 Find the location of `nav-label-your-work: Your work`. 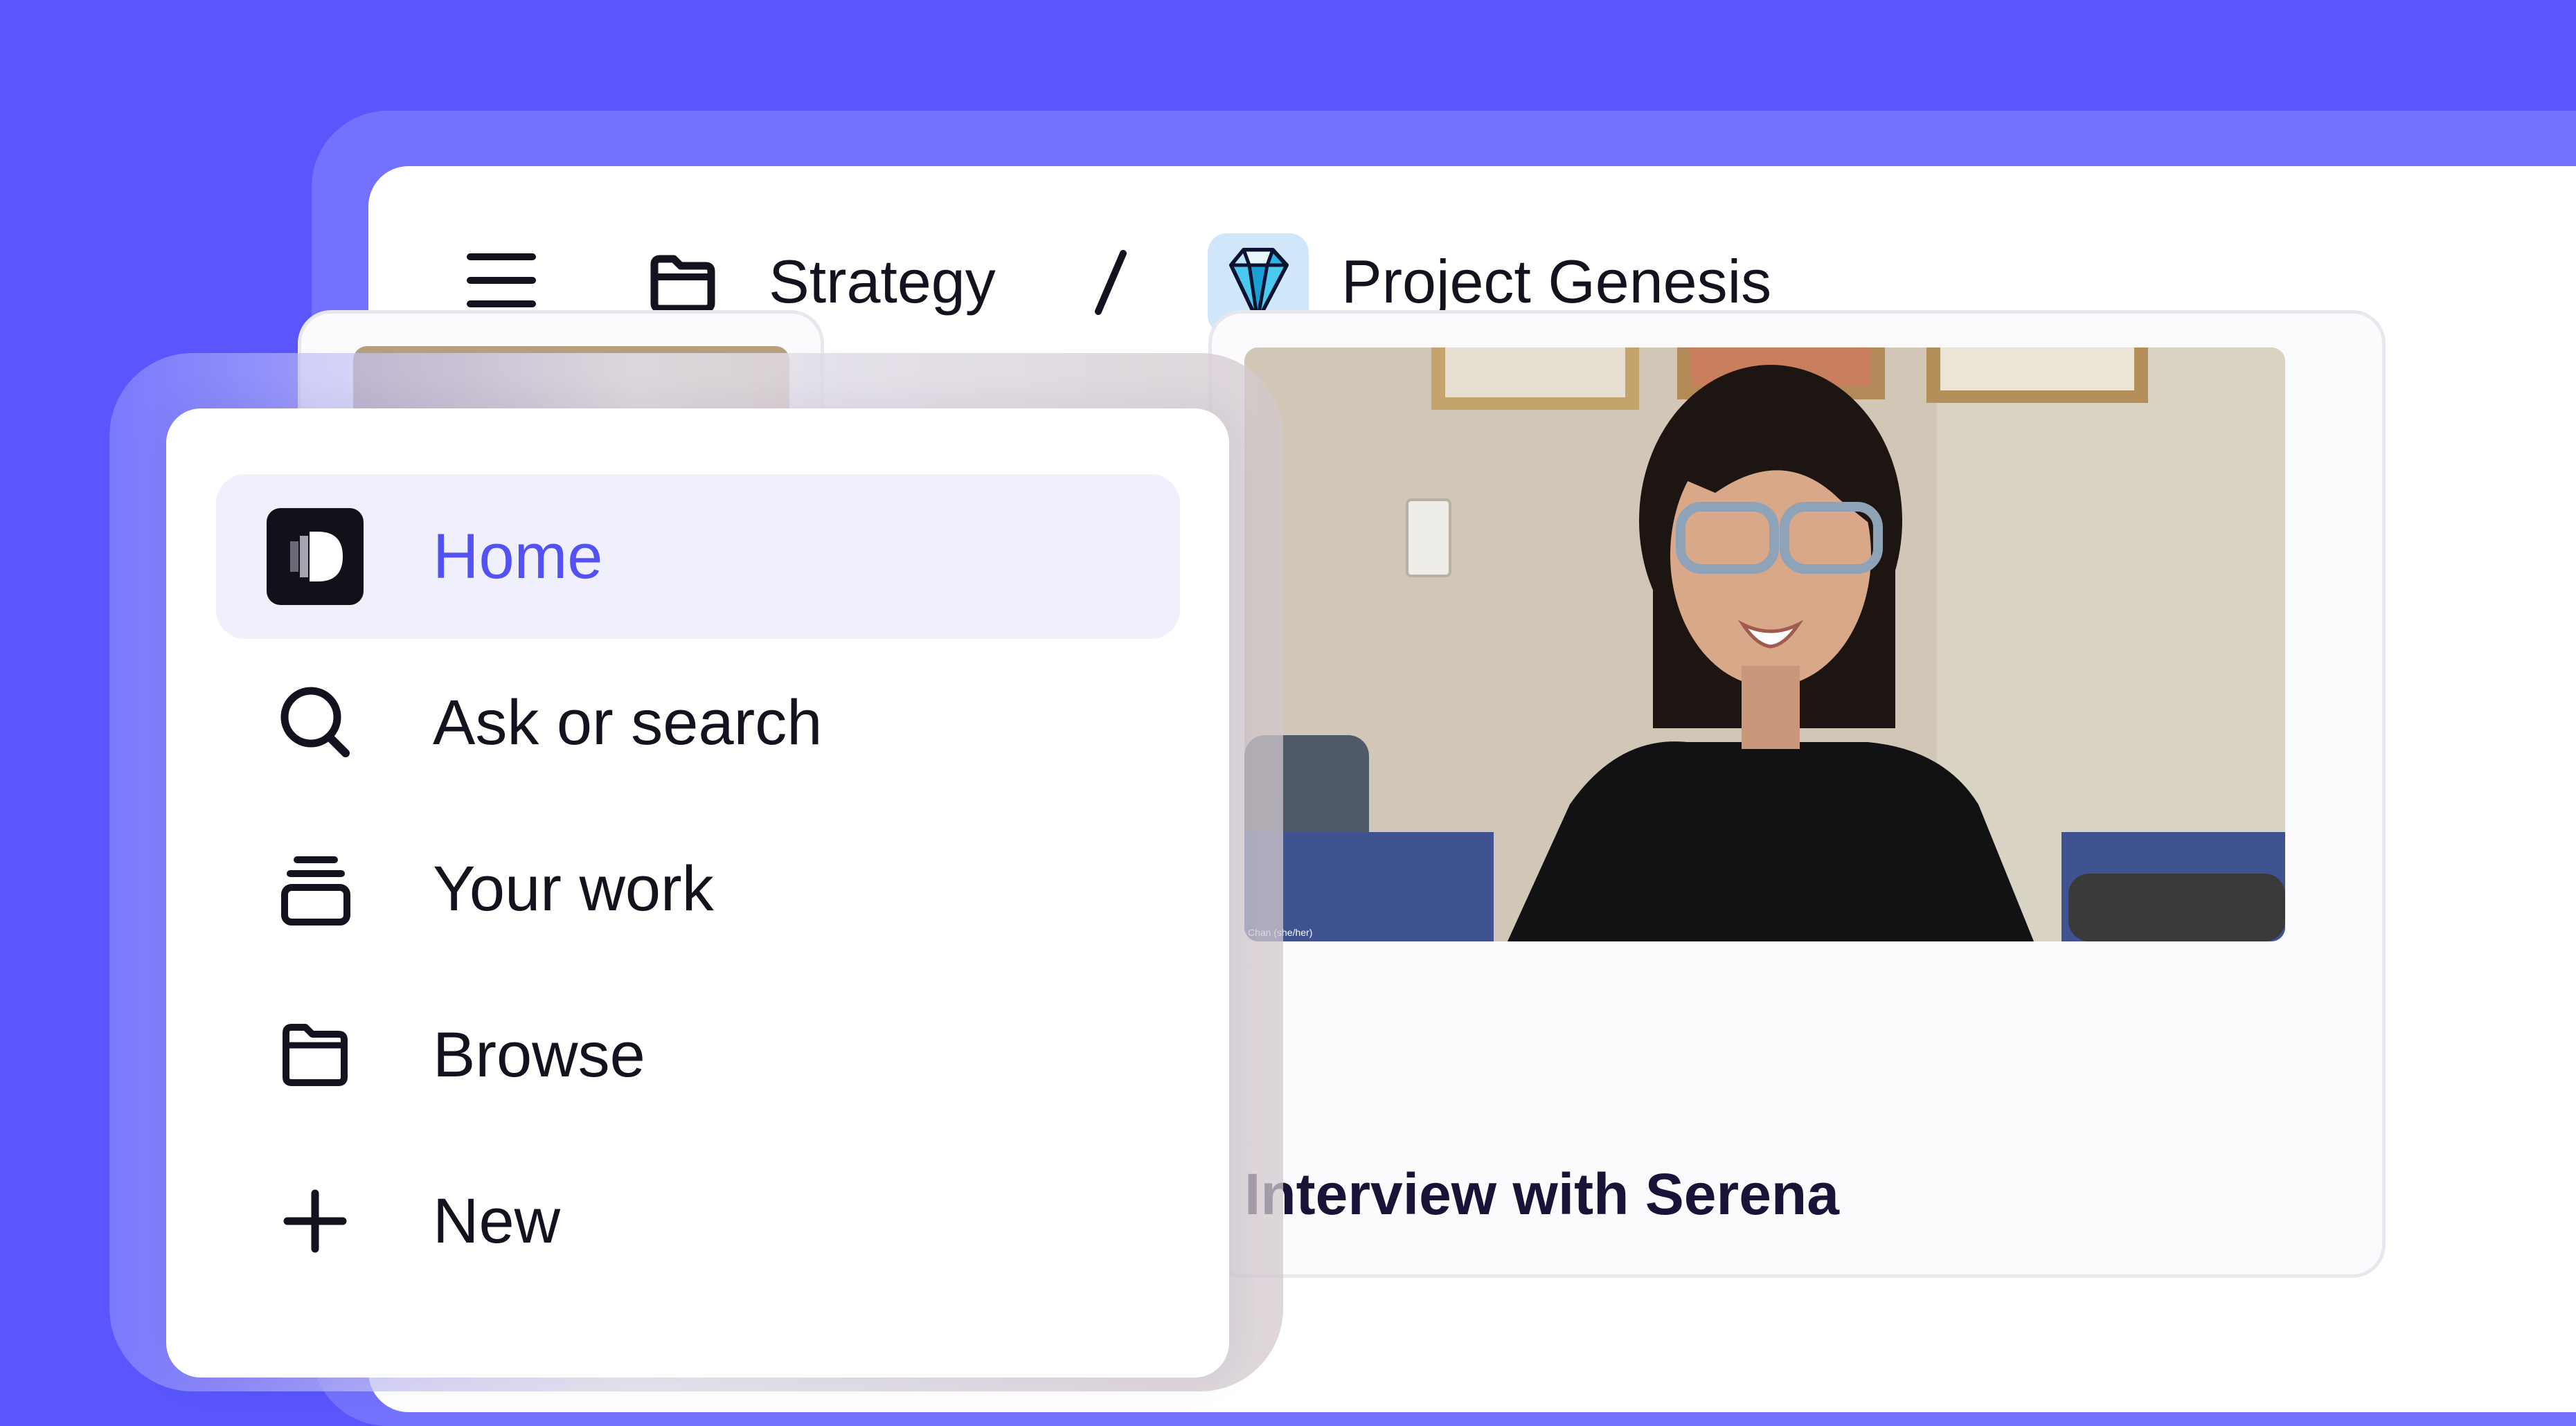

nav-label-your-work: Your work is located at coordinates (574, 889).